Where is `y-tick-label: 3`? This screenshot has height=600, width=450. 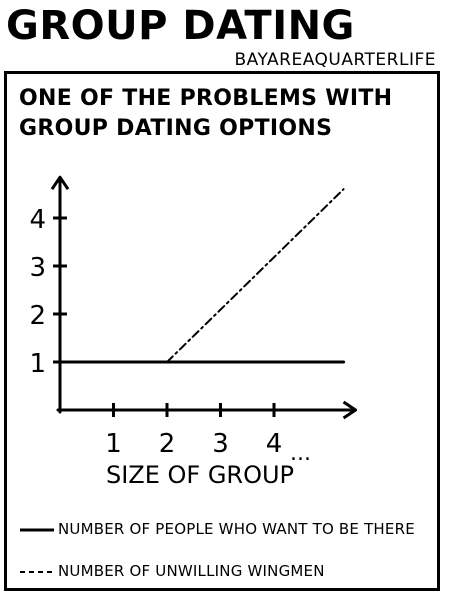
y-tick-label: 3 is located at coordinates (37, 268).